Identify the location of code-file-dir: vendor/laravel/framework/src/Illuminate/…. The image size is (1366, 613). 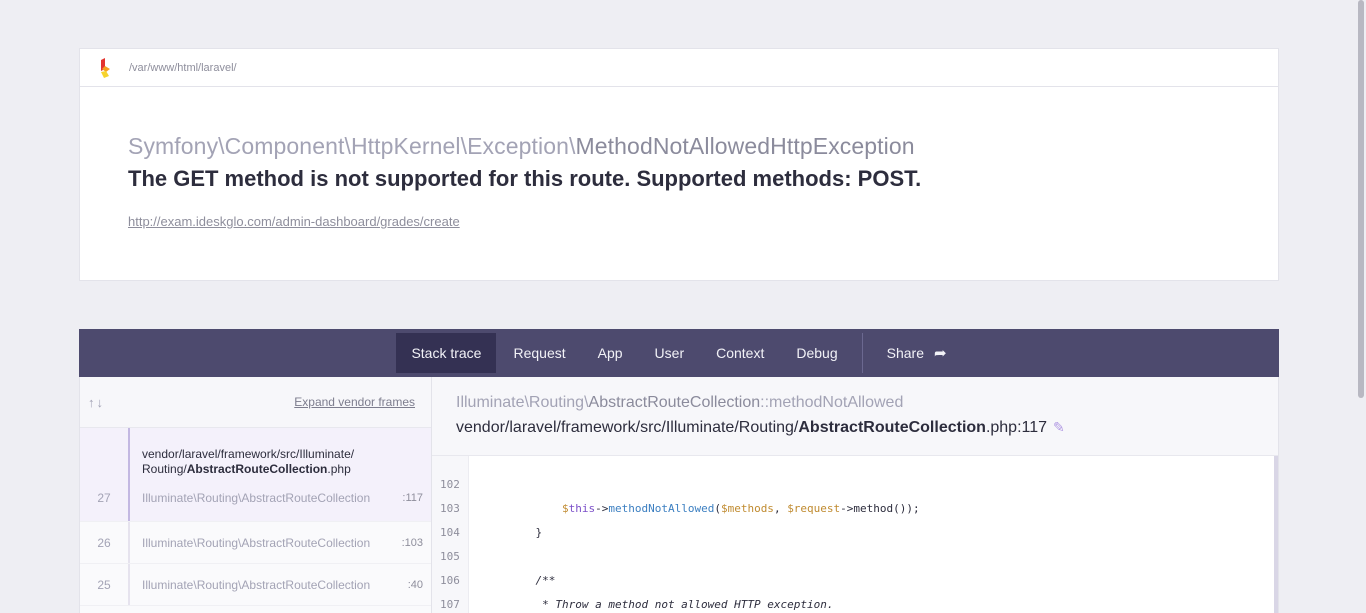
(627, 427).